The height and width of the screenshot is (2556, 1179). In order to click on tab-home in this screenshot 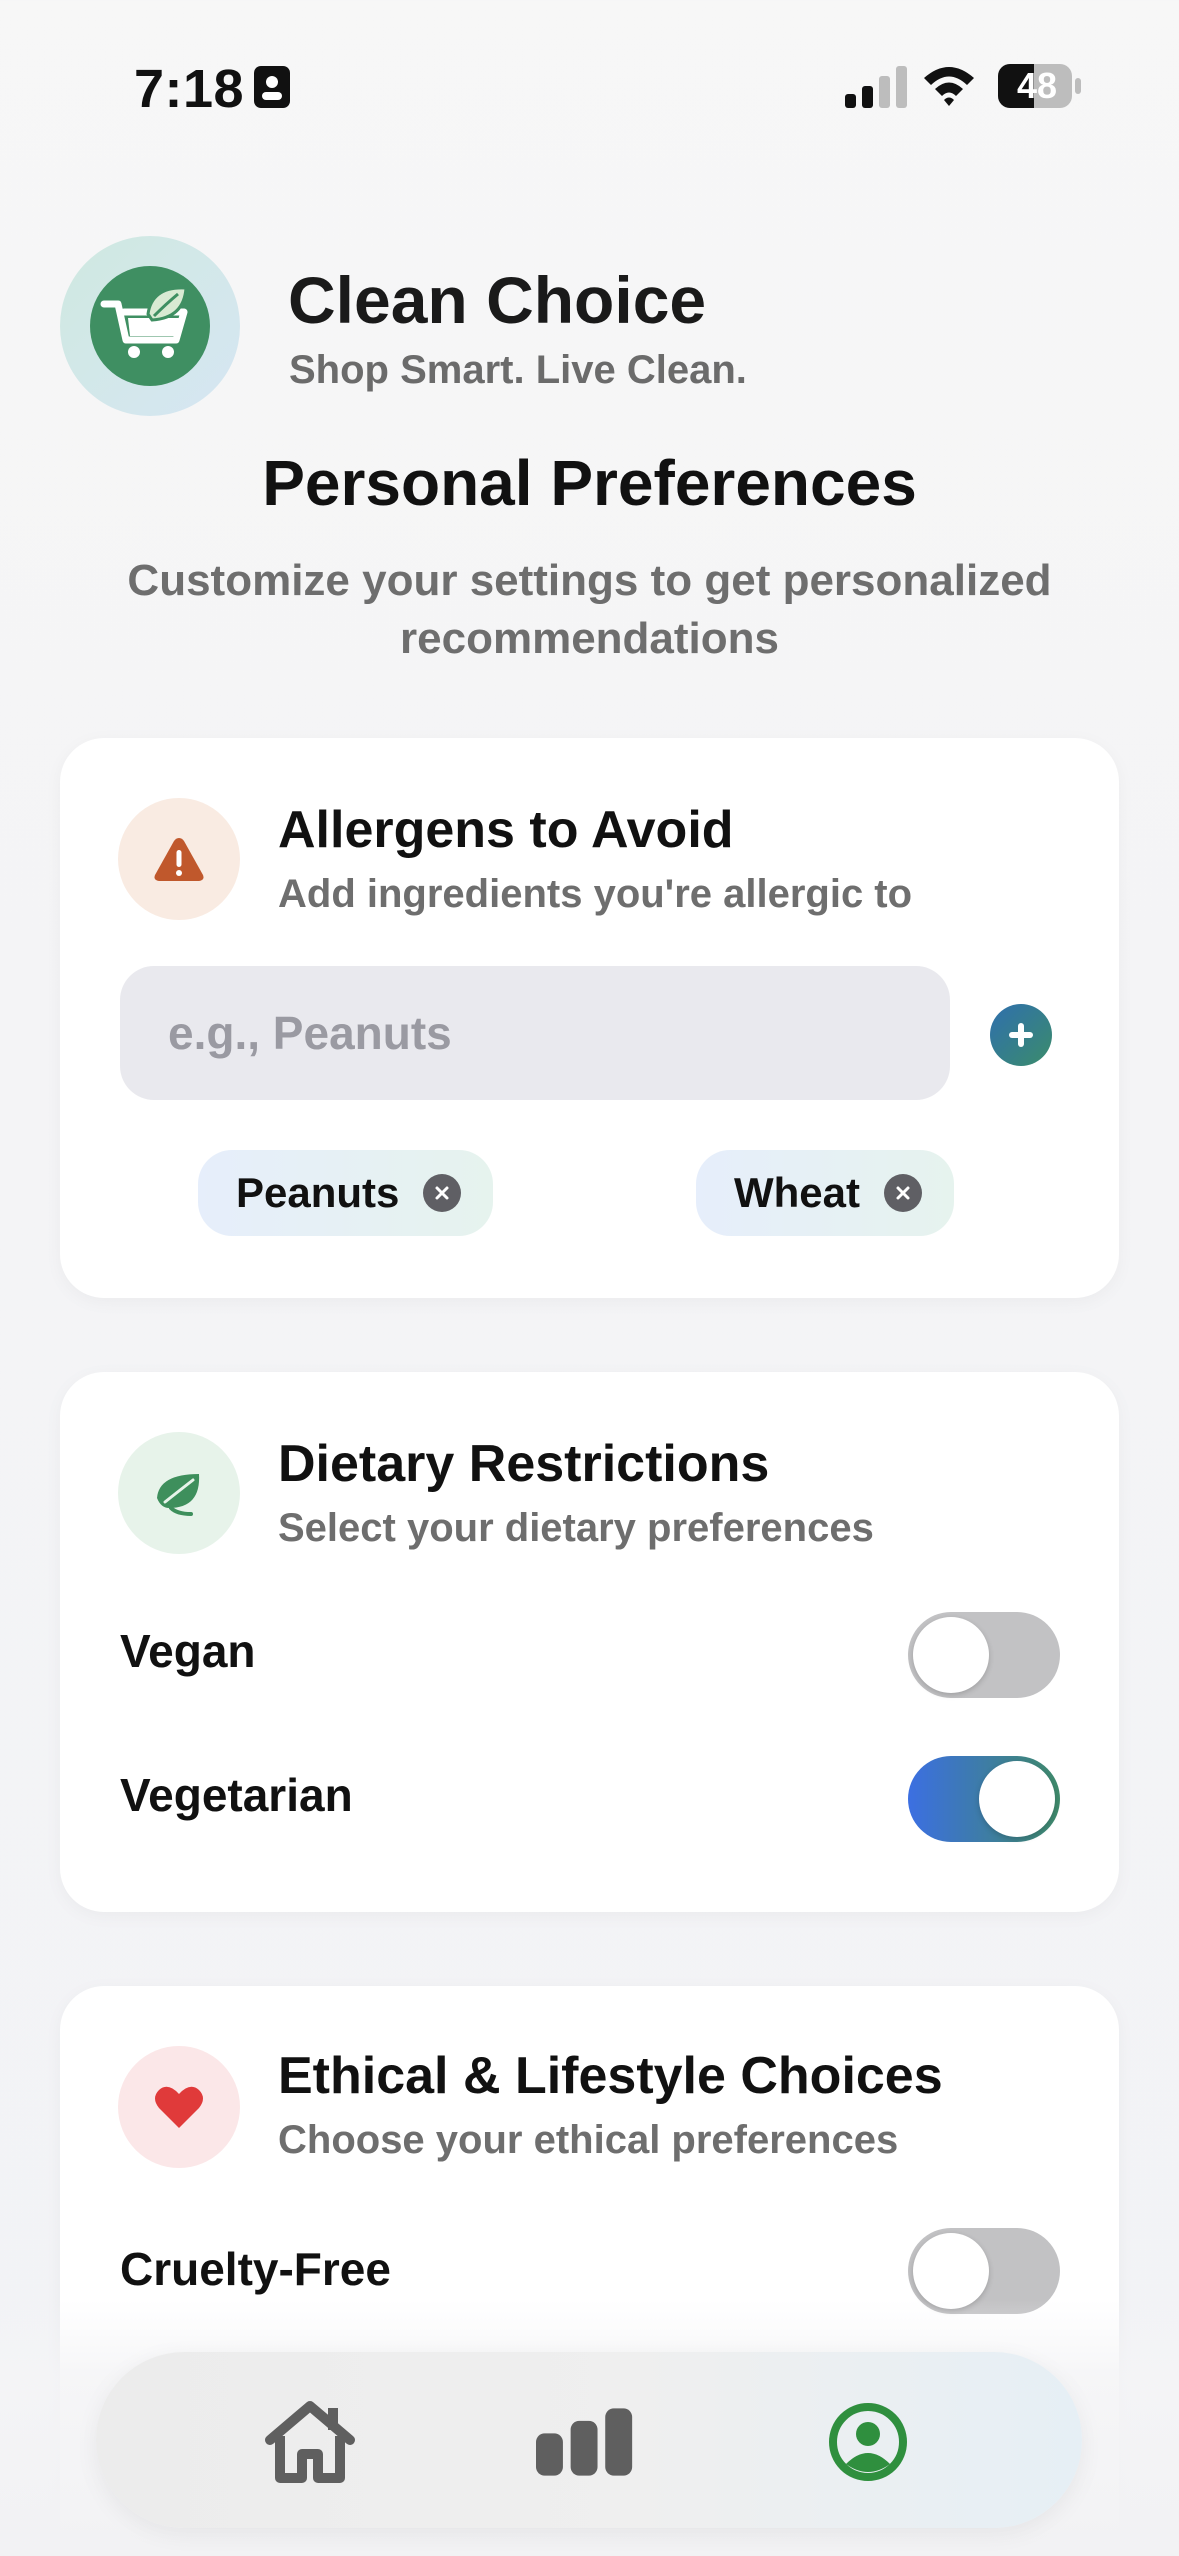, I will do `click(310, 2442)`.